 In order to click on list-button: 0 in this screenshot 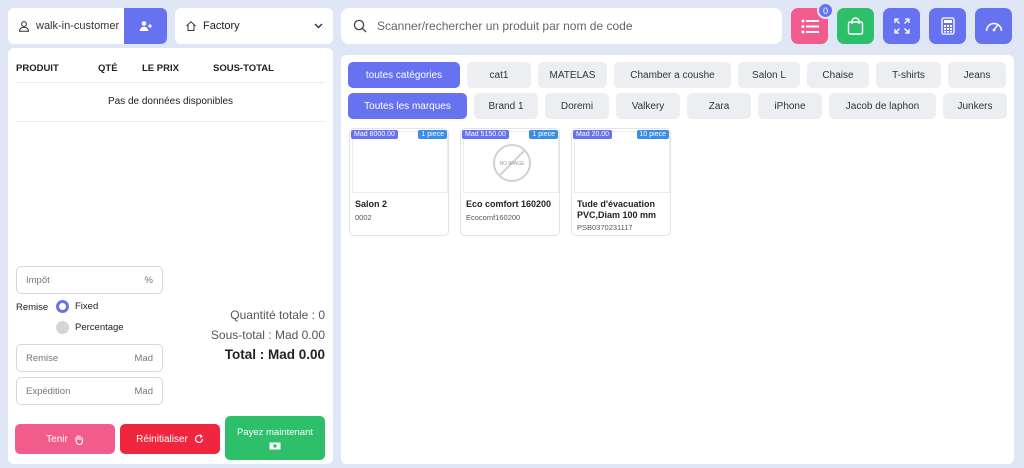, I will do `click(812, 23)`.